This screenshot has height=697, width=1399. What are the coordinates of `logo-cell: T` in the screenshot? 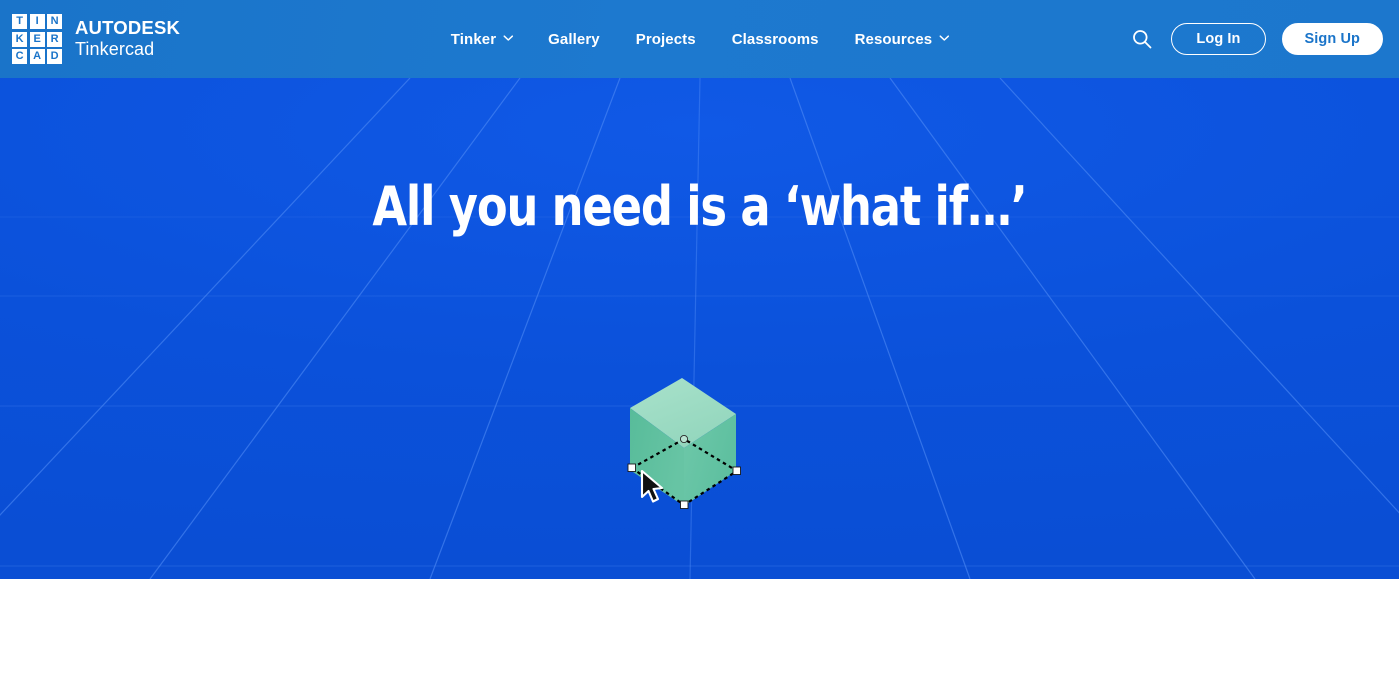 It's located at (19, 21).